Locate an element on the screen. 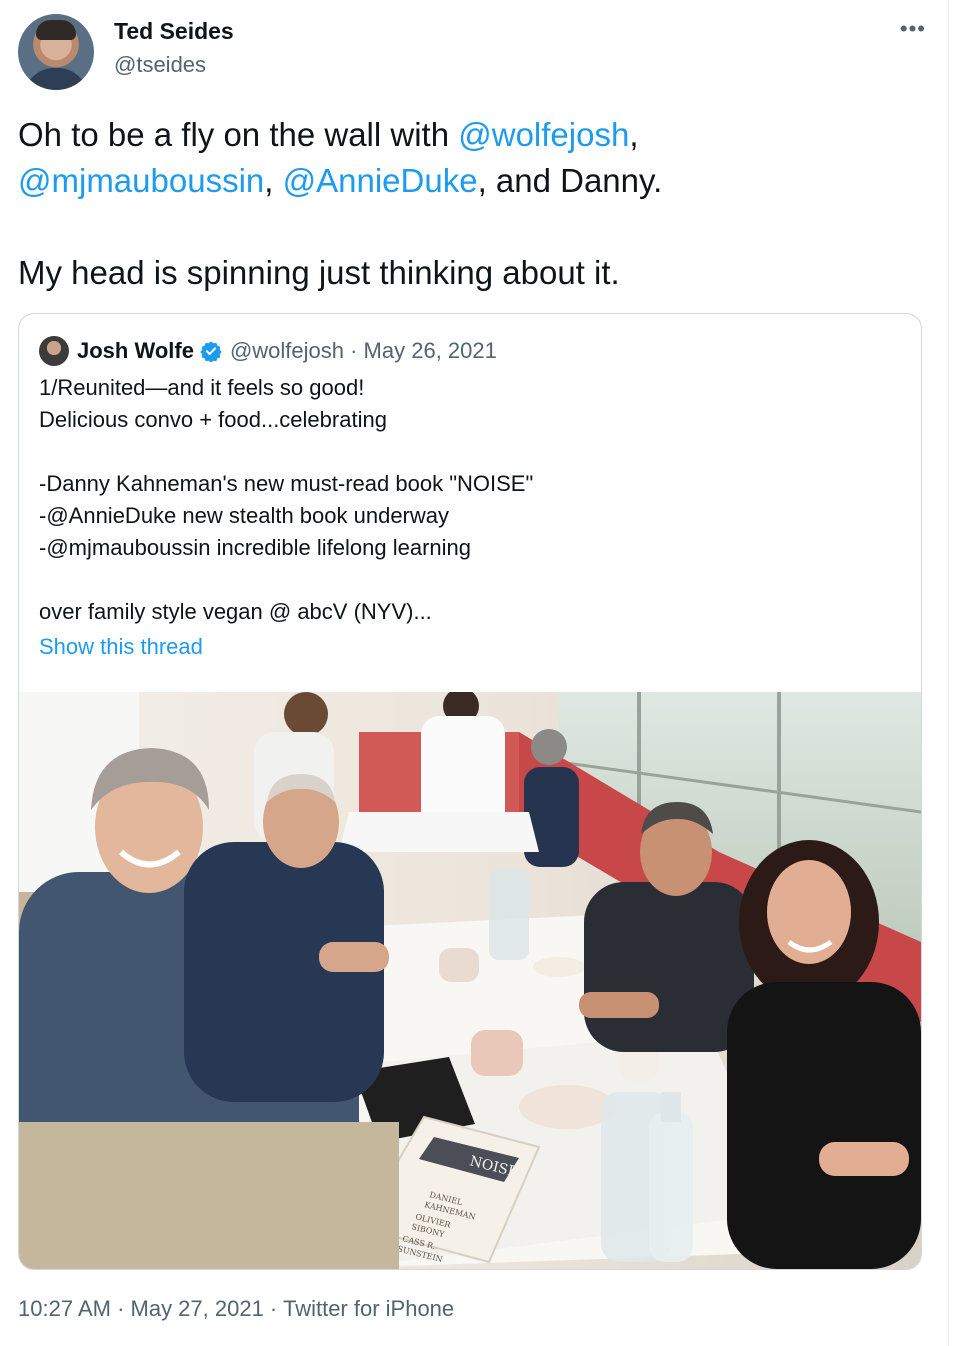  verified-badge-icon is located at coordinates (211, 351).